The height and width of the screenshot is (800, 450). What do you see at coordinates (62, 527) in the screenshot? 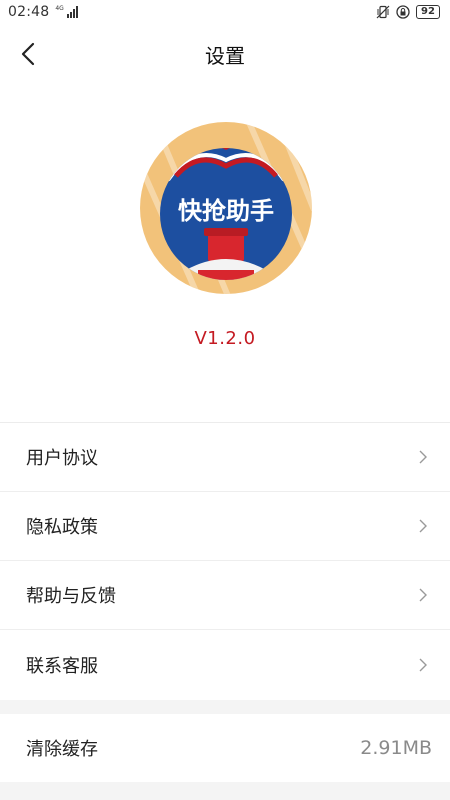
I see `menu-item-label: 隐私政策` at bounding box center [62, 527].